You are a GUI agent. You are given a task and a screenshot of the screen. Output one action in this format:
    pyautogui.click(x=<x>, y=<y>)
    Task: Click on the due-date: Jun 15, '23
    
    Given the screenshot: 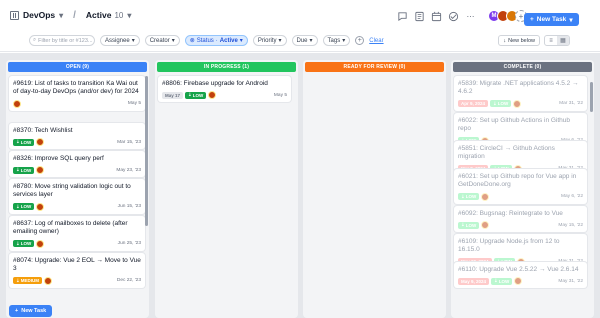 What is the action you would take?
    pyautogui.click(x=129, y=207)
    